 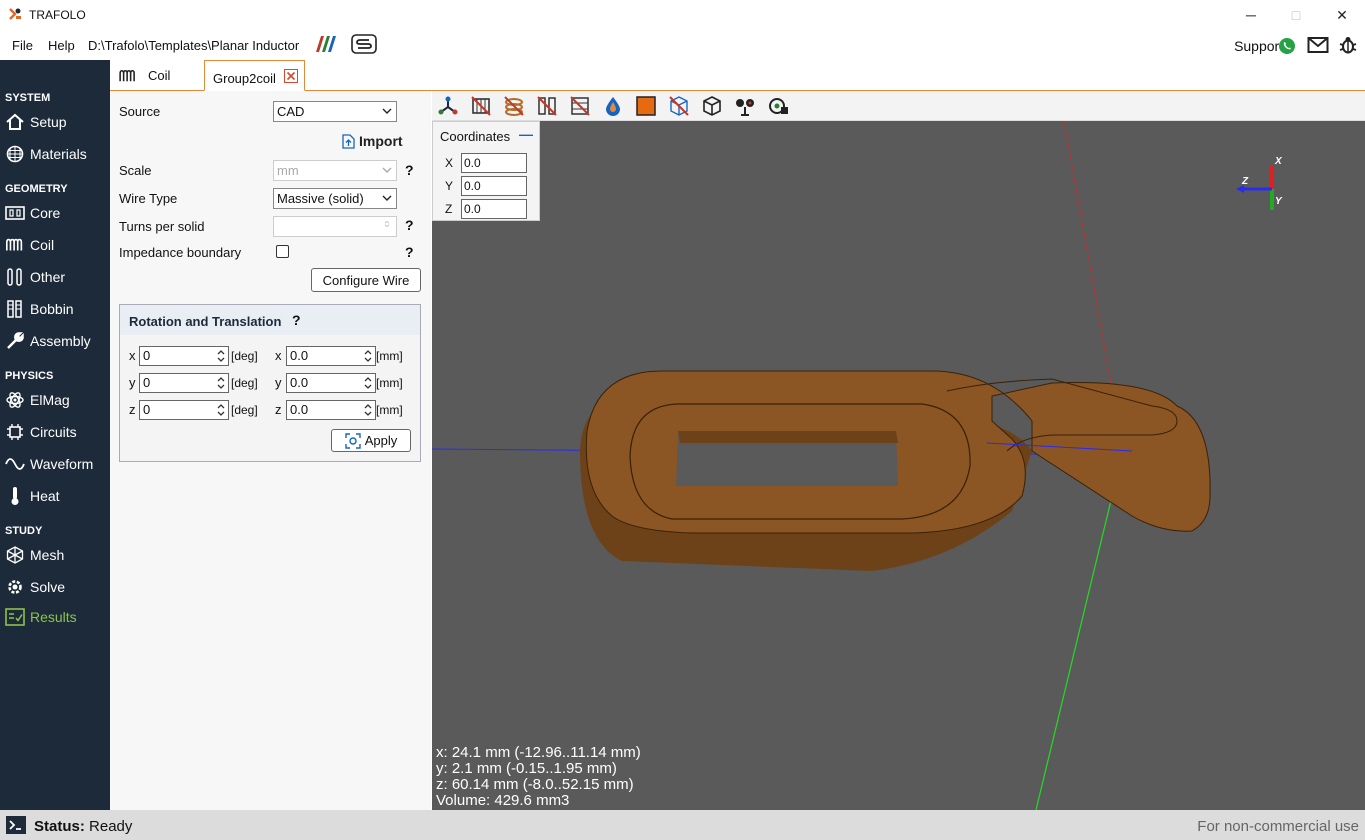 I want to click on tab-group2coil: Group2coil, so click(x=254, y=75).